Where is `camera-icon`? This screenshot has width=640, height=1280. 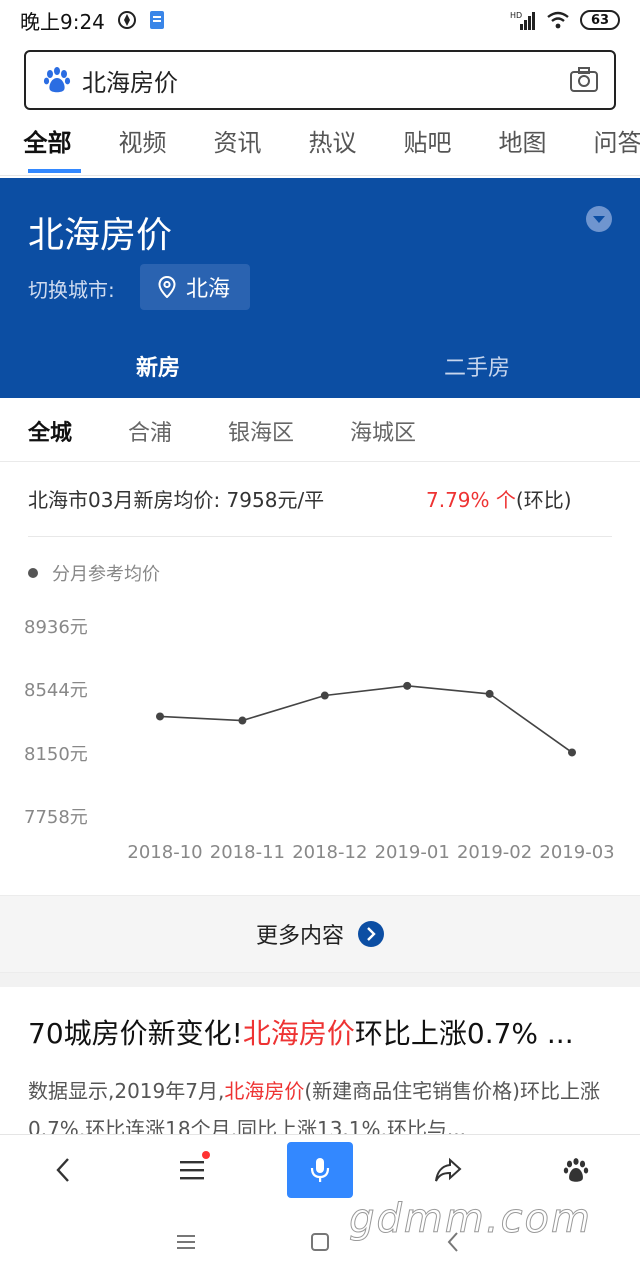
camera-icon is located at coordinates (584, 80).